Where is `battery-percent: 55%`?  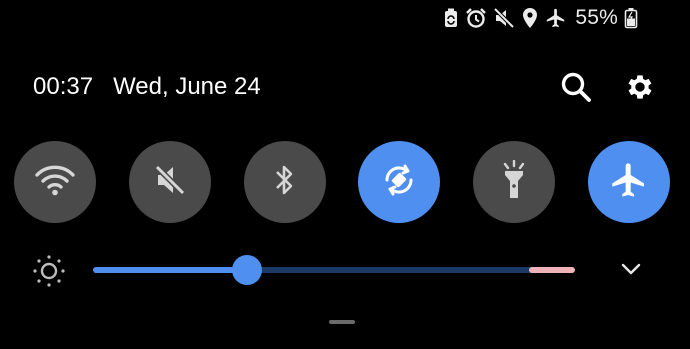
battery-percent: 55% is located at coordinates (596, 17).